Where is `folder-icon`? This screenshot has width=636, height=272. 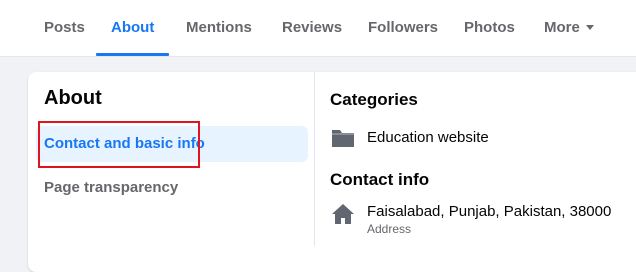 folder-icon is located at coordinates (343, 138).